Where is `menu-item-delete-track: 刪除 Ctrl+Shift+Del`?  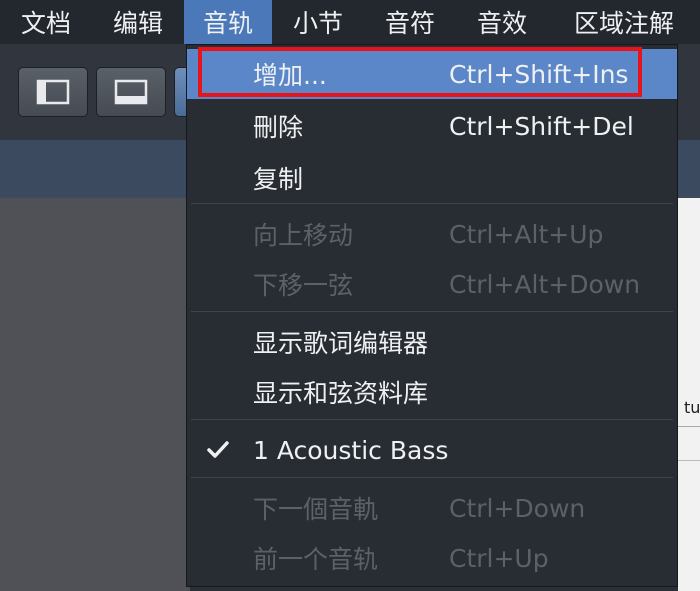 menu-item-delete-track: 刪除 Ctrl+Shift+Del is located at coordinates (432, 126).